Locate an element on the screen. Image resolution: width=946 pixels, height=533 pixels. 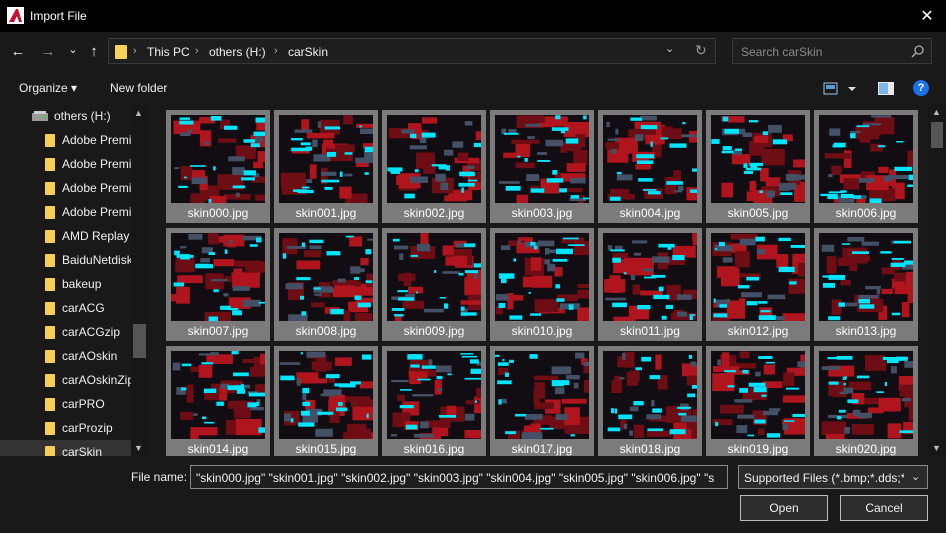
search-icon is located at coordinates (917, 51).